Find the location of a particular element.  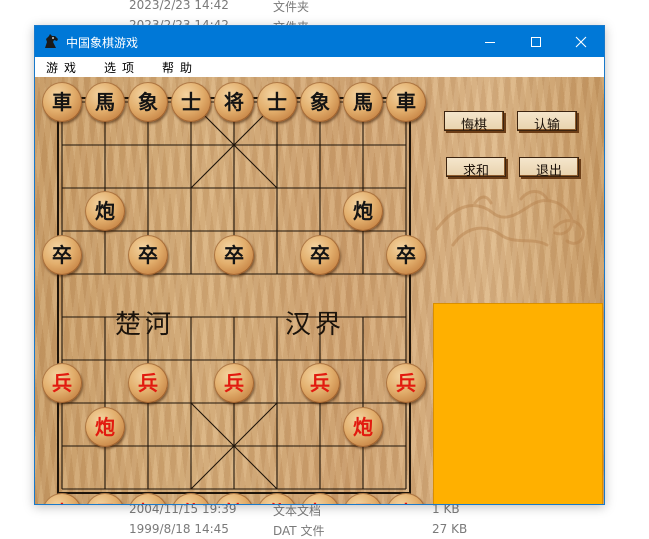

title-bar: 中国象棋游戏 is located at coordinates (319, 41).